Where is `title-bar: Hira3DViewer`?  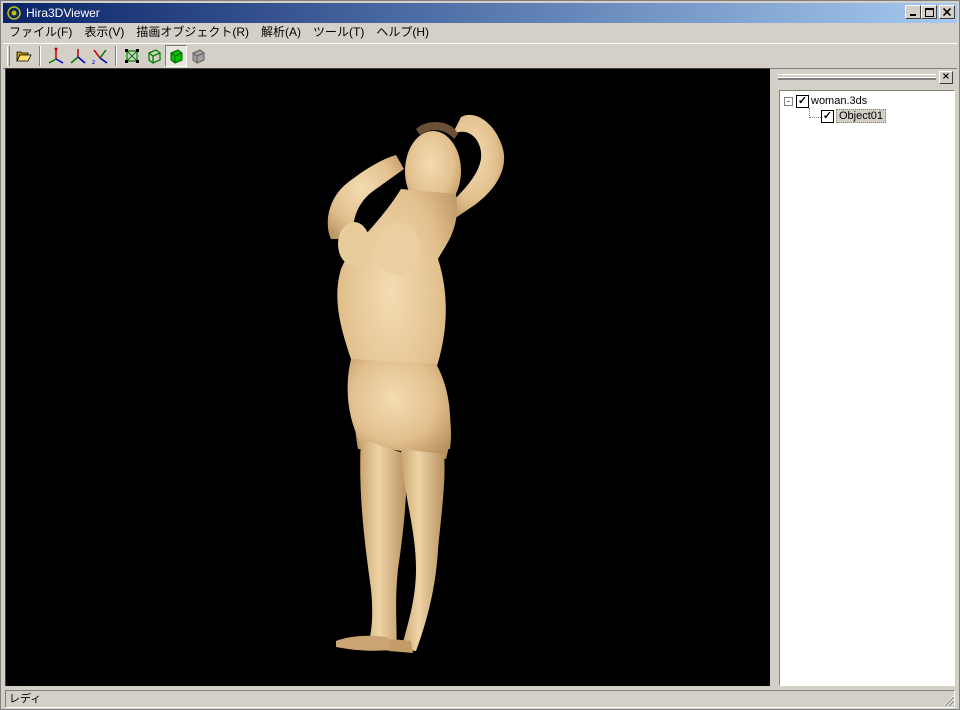
title-bar: Hira3DViewer is located at coordinates (480, 13).